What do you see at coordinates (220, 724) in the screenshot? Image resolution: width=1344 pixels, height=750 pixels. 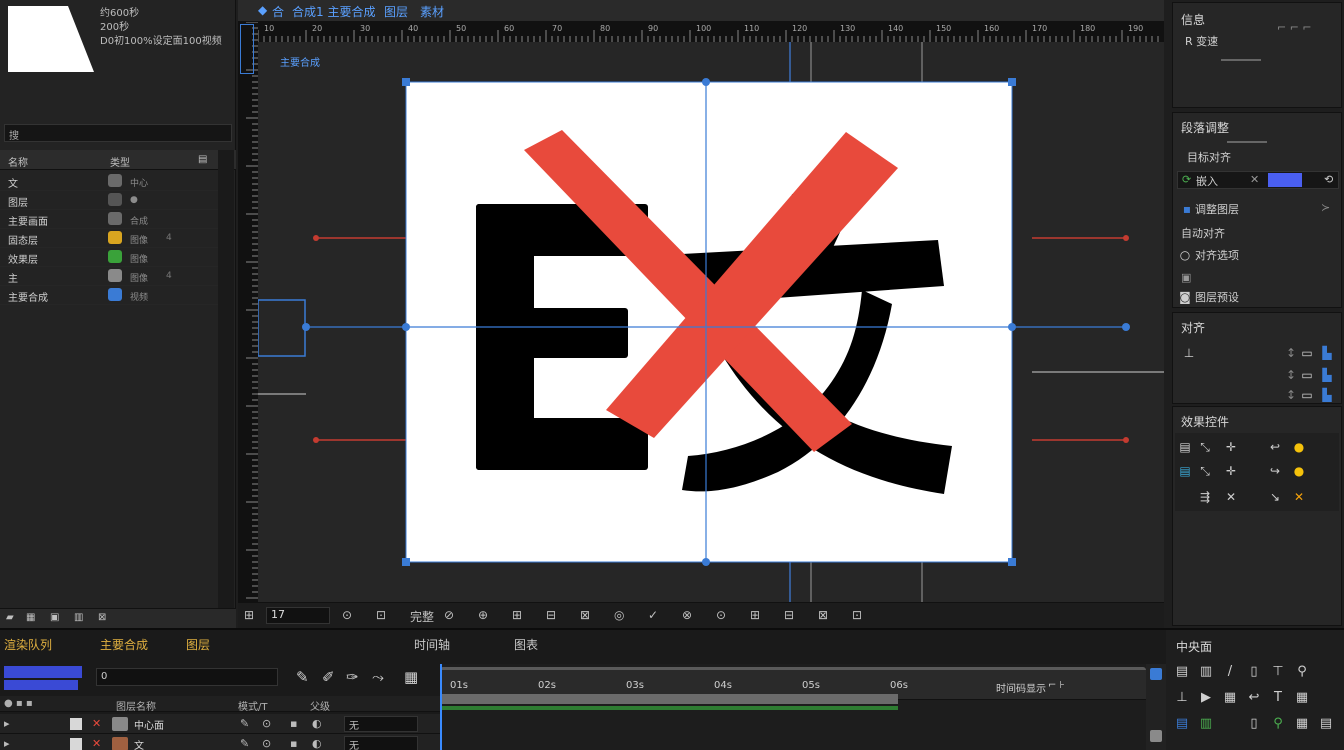 I see `layer-row-1: ▸ ✕ 中心面 ✎ ⊙ ▪ ◐ 无` at bounding box center [220, 724].